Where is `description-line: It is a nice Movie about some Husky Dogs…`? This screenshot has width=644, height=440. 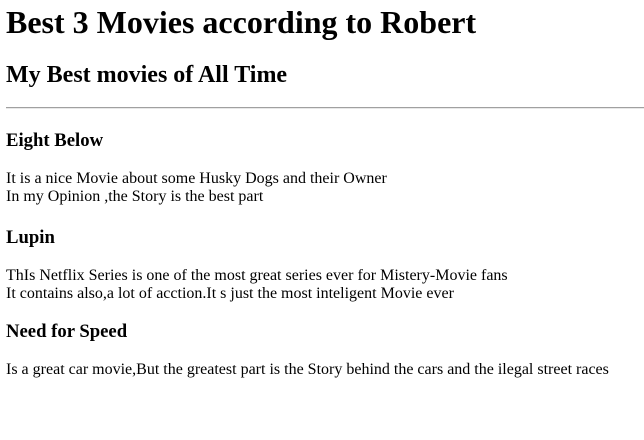 description-line: It is a nice Movie about some Husky Dogs… is located at coordinates (196, 178).